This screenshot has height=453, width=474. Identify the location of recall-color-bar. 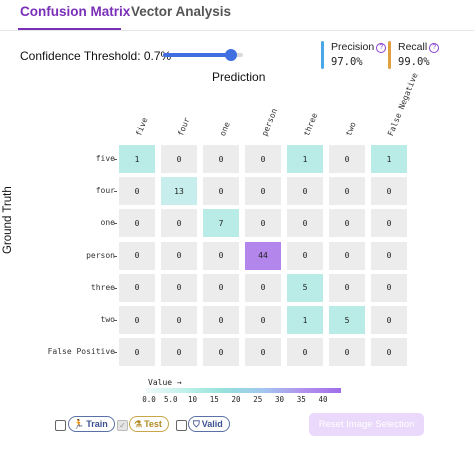
(389, 55).